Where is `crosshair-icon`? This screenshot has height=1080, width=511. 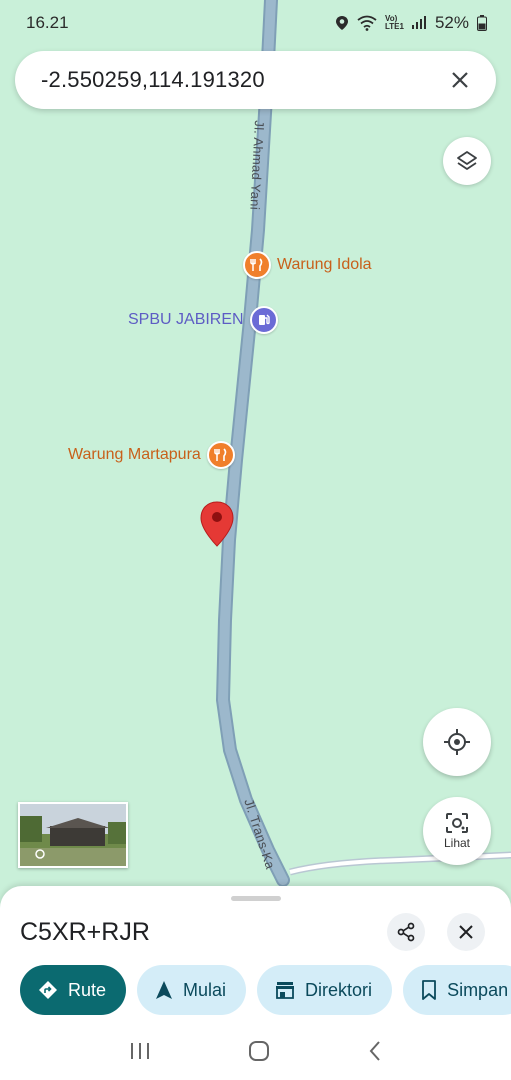
crosshair-icon is located at coordinates (457, 742).